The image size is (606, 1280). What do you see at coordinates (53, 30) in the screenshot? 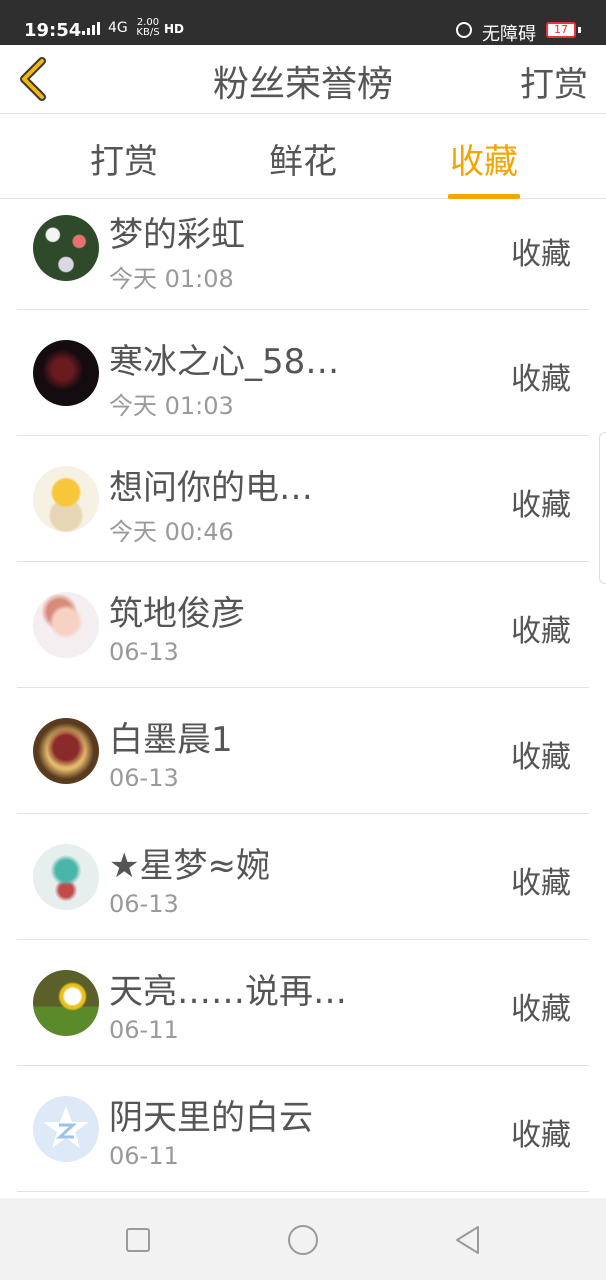
I see `status-time: 19:54` at bounding box center [53, 30].